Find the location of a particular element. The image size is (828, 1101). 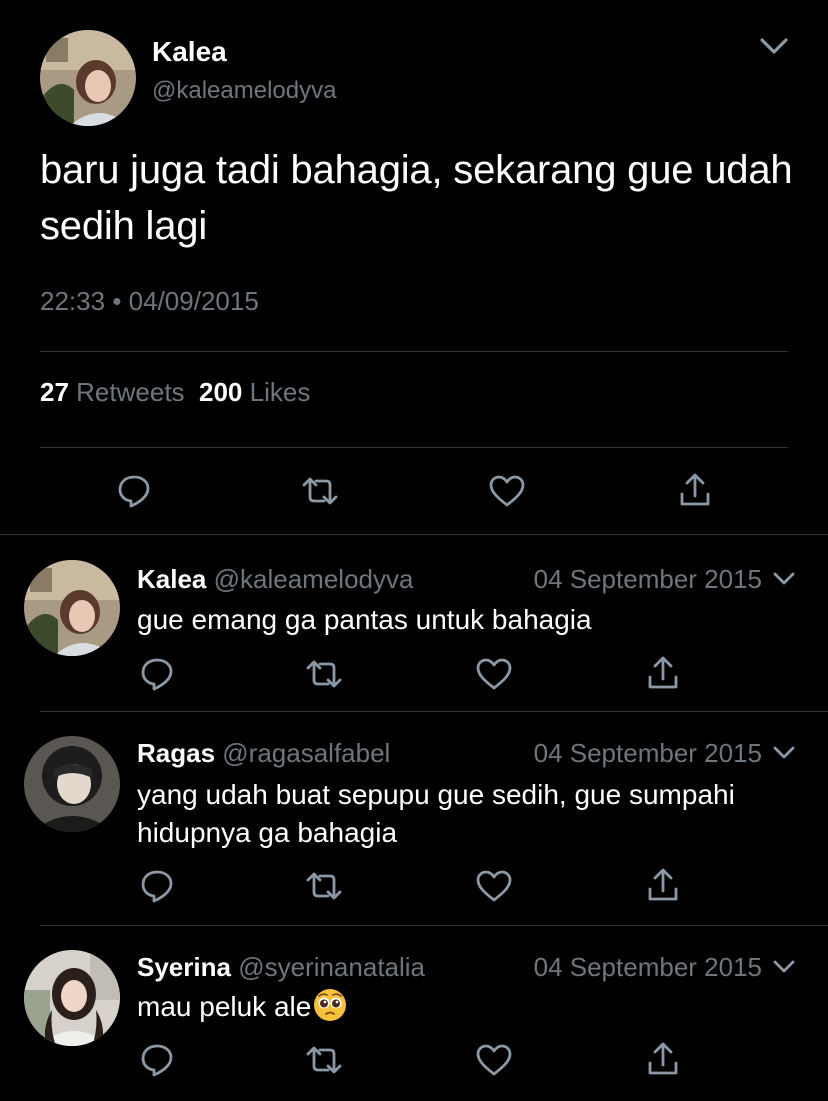

reply-text: gue emang ga pantas untuk bahagia is located at coordinates (364, 619).